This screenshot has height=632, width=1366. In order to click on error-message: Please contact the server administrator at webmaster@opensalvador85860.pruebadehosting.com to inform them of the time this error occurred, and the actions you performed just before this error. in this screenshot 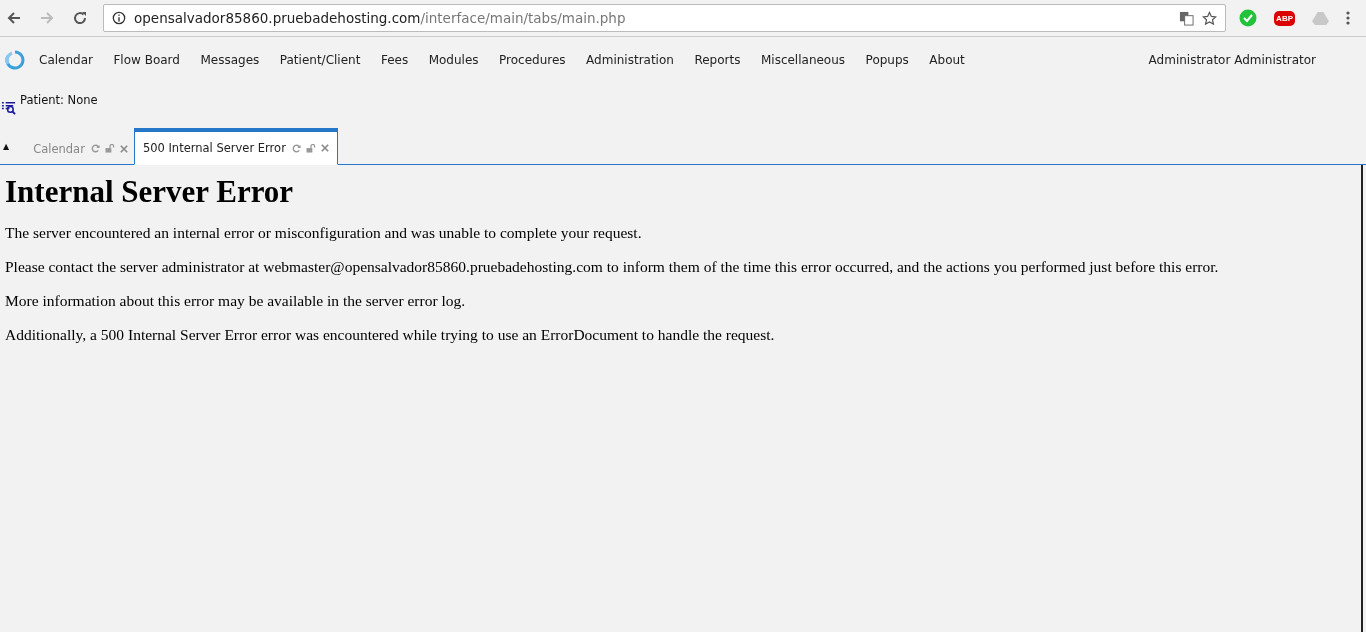, I will do `click(612, 267)`.